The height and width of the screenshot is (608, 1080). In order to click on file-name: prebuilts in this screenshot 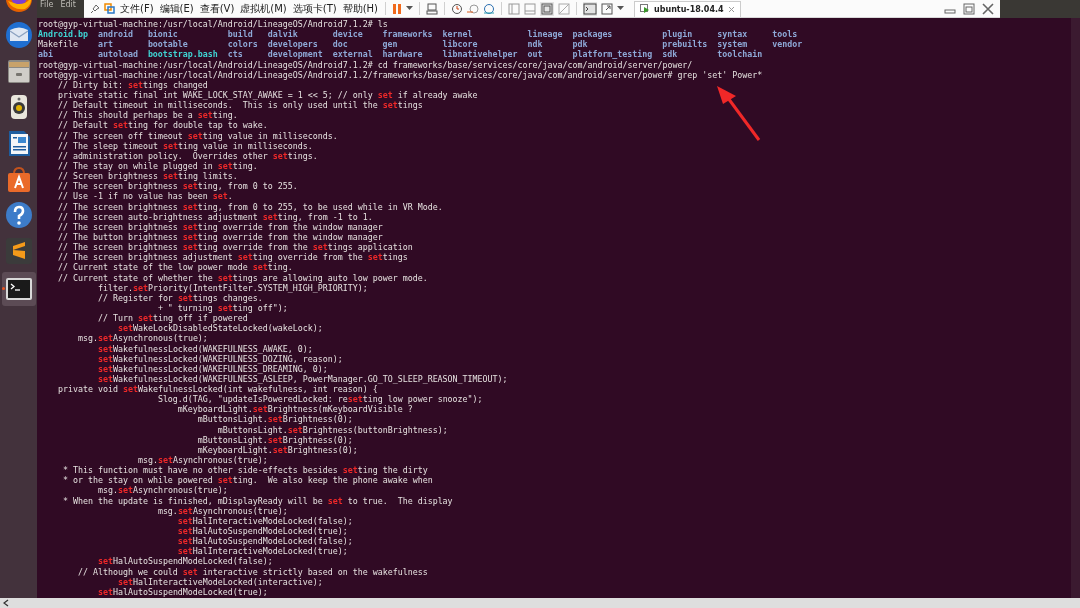, I will do `click(685, 44)`.